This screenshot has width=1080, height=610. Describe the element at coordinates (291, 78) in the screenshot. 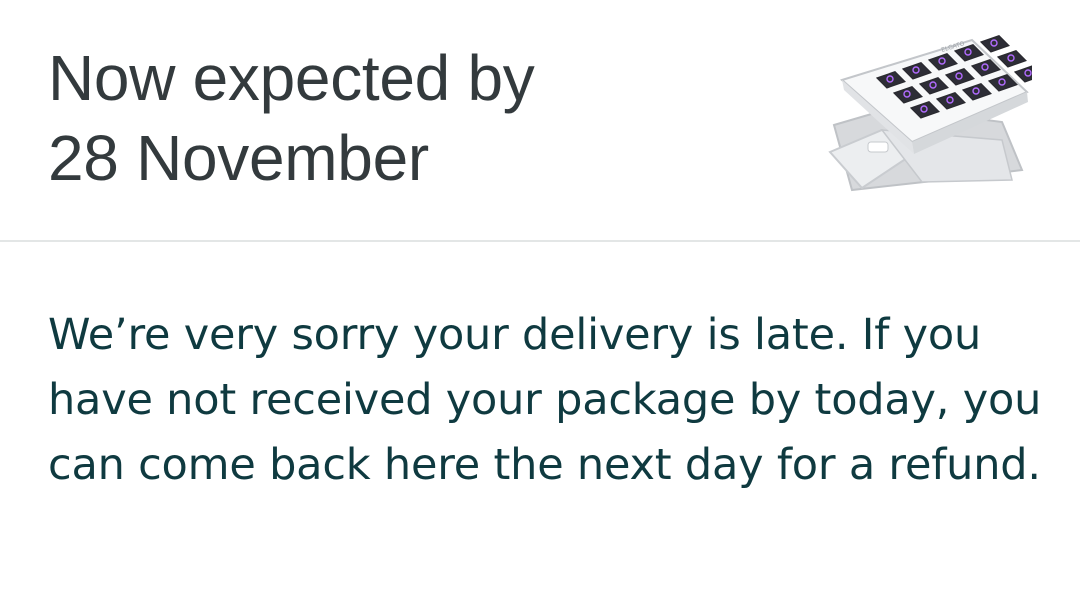

I see `title-line-1: Now expected by` at that location.